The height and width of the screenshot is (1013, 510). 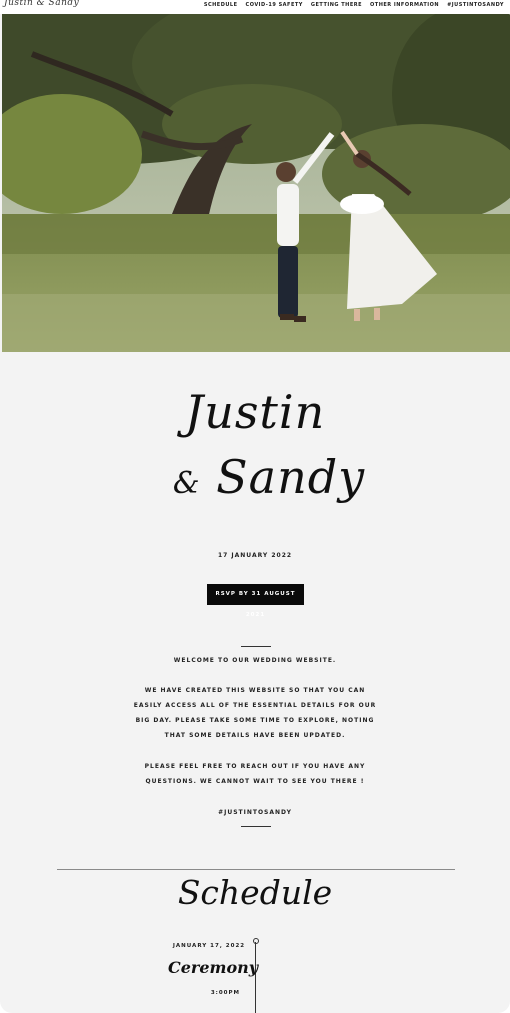 What do you see at coordinates (256, 941) in the screenshot?
I see `timeline-dot` at bounding box center [256, 941].